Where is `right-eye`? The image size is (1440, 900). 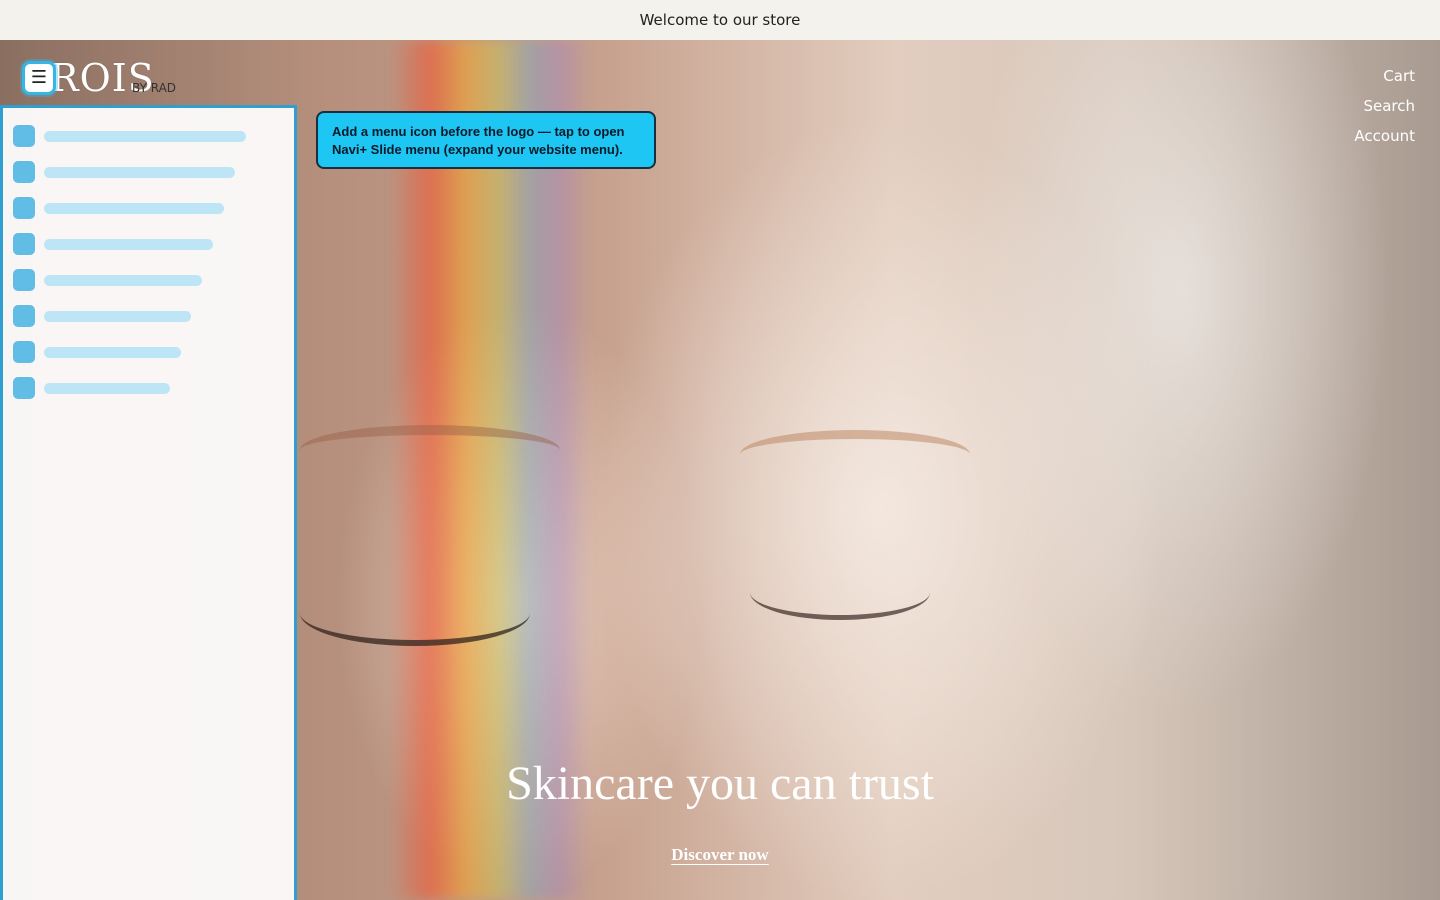
right-eye is located at coordinates (840, 592).